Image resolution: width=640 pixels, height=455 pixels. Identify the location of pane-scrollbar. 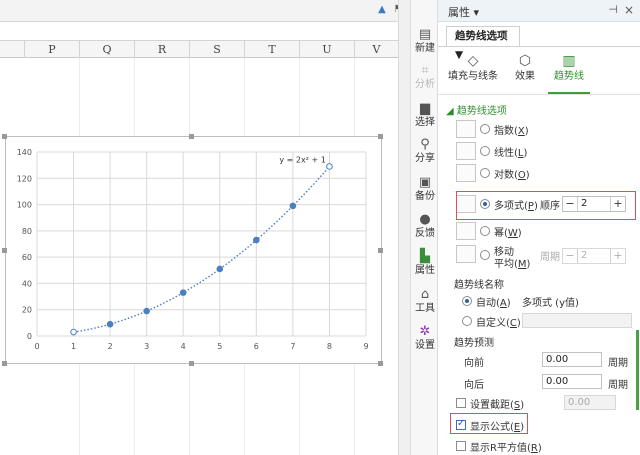
(637, 370).